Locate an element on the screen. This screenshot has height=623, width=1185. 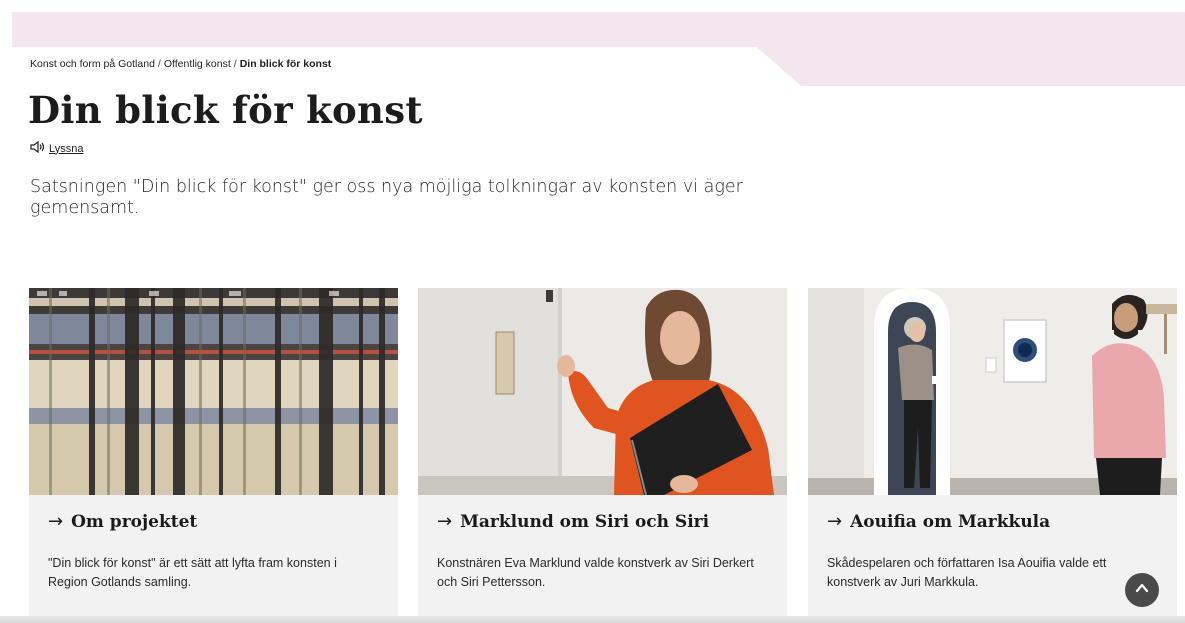
listen-link: Lyssna is located at coordinates (66, 149).